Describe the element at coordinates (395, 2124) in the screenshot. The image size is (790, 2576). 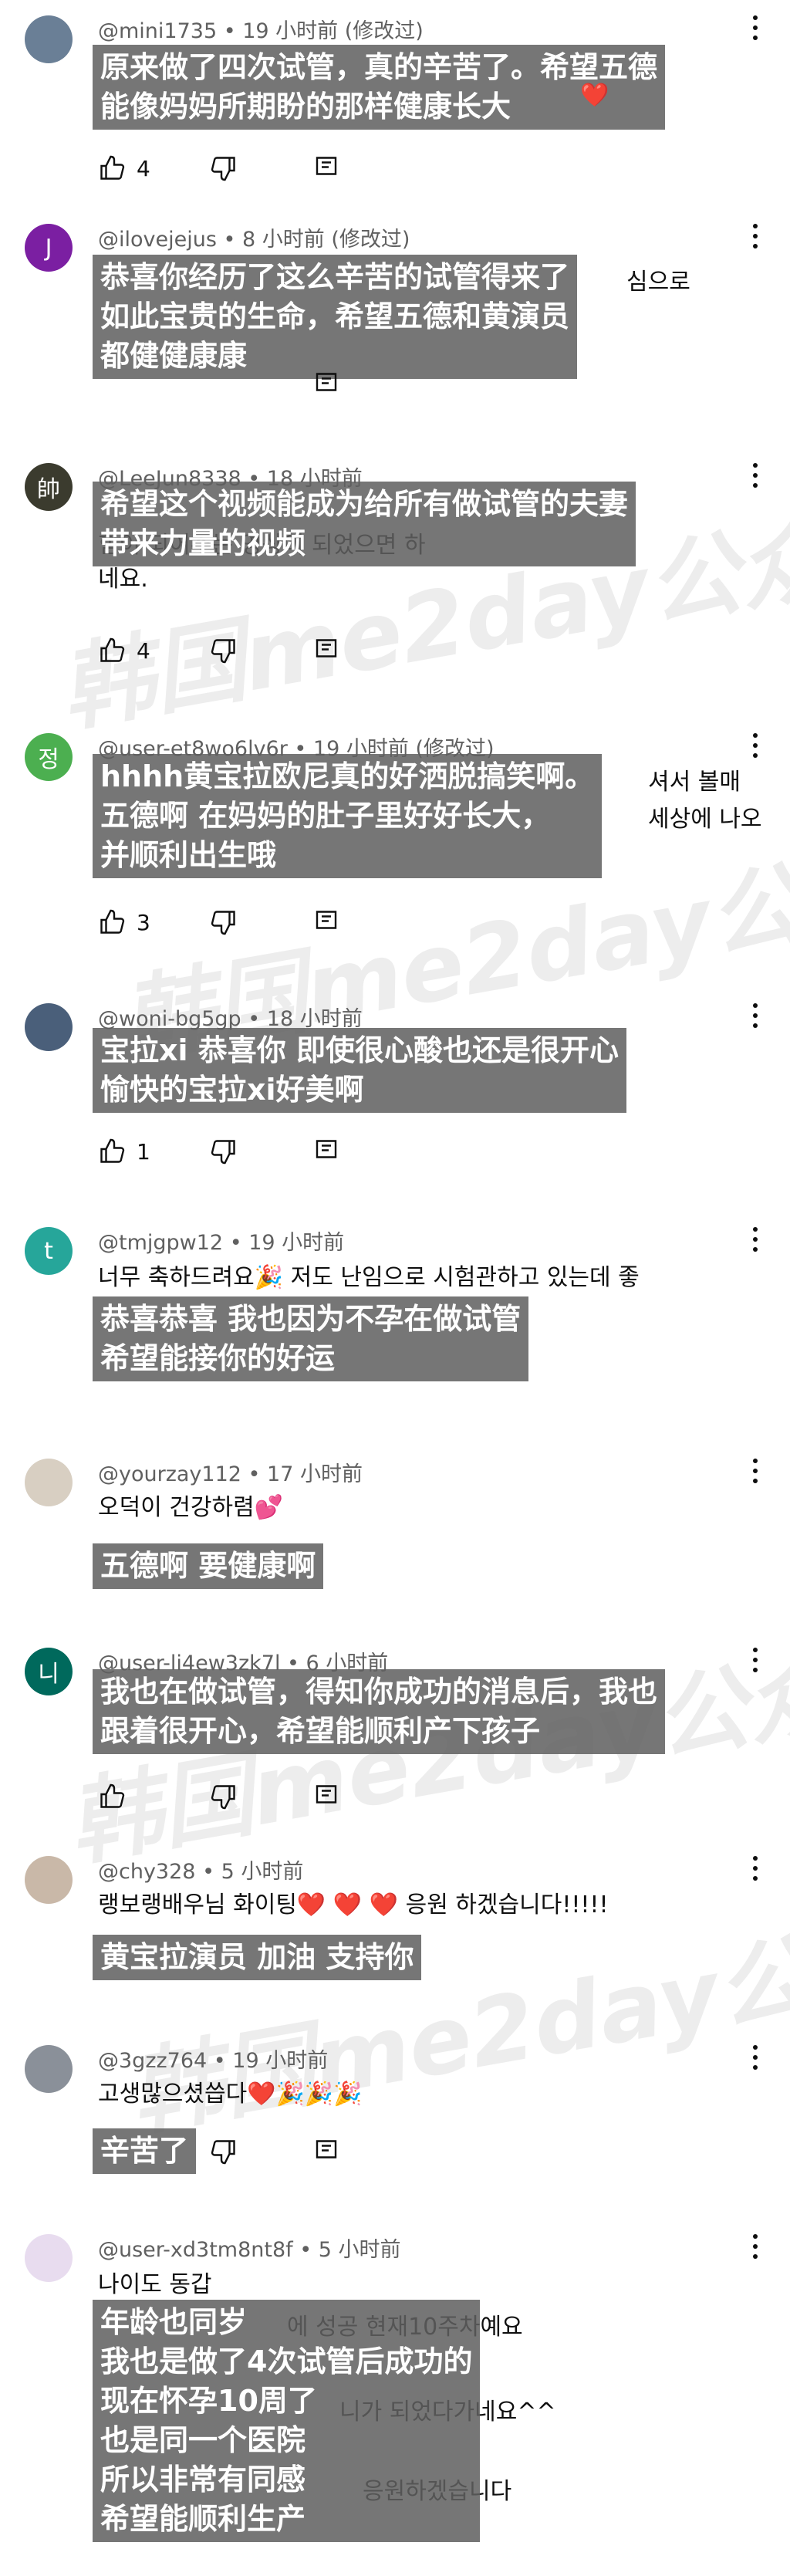
I see `comment: @3gzz764 • 19 小时前 고생많으셨씁다❤️🎉🎉🎉 辛苦了` at that location.